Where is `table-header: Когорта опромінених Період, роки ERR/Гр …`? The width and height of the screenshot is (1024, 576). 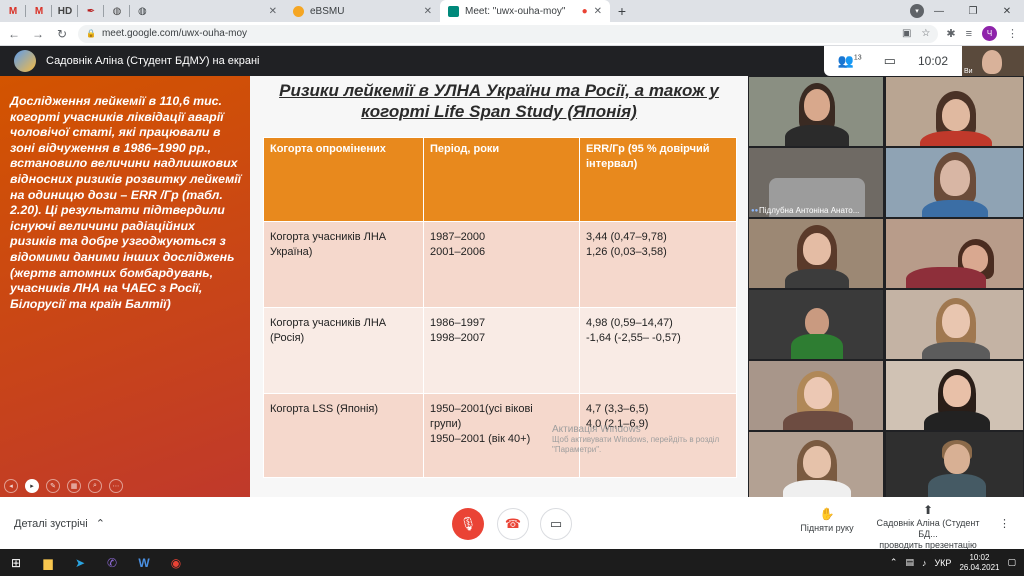 table-header: Когорта опромінених Період, роки ERR/Гр … is located at coordinates (500, 179).